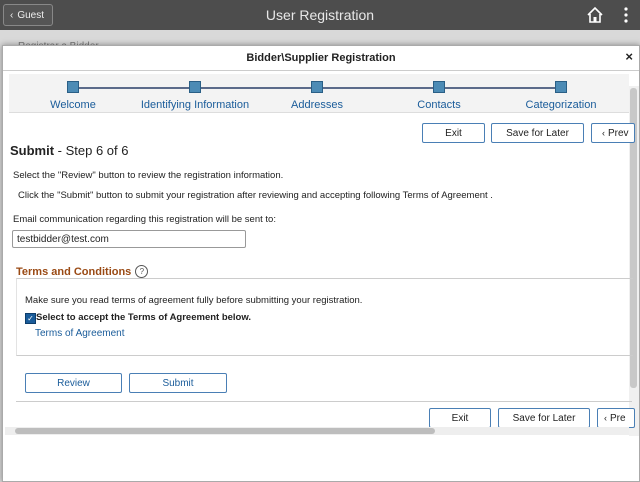 The width and height of the screenshot is (640, 482). I want to click on review-button: Review, so click(73, 383).